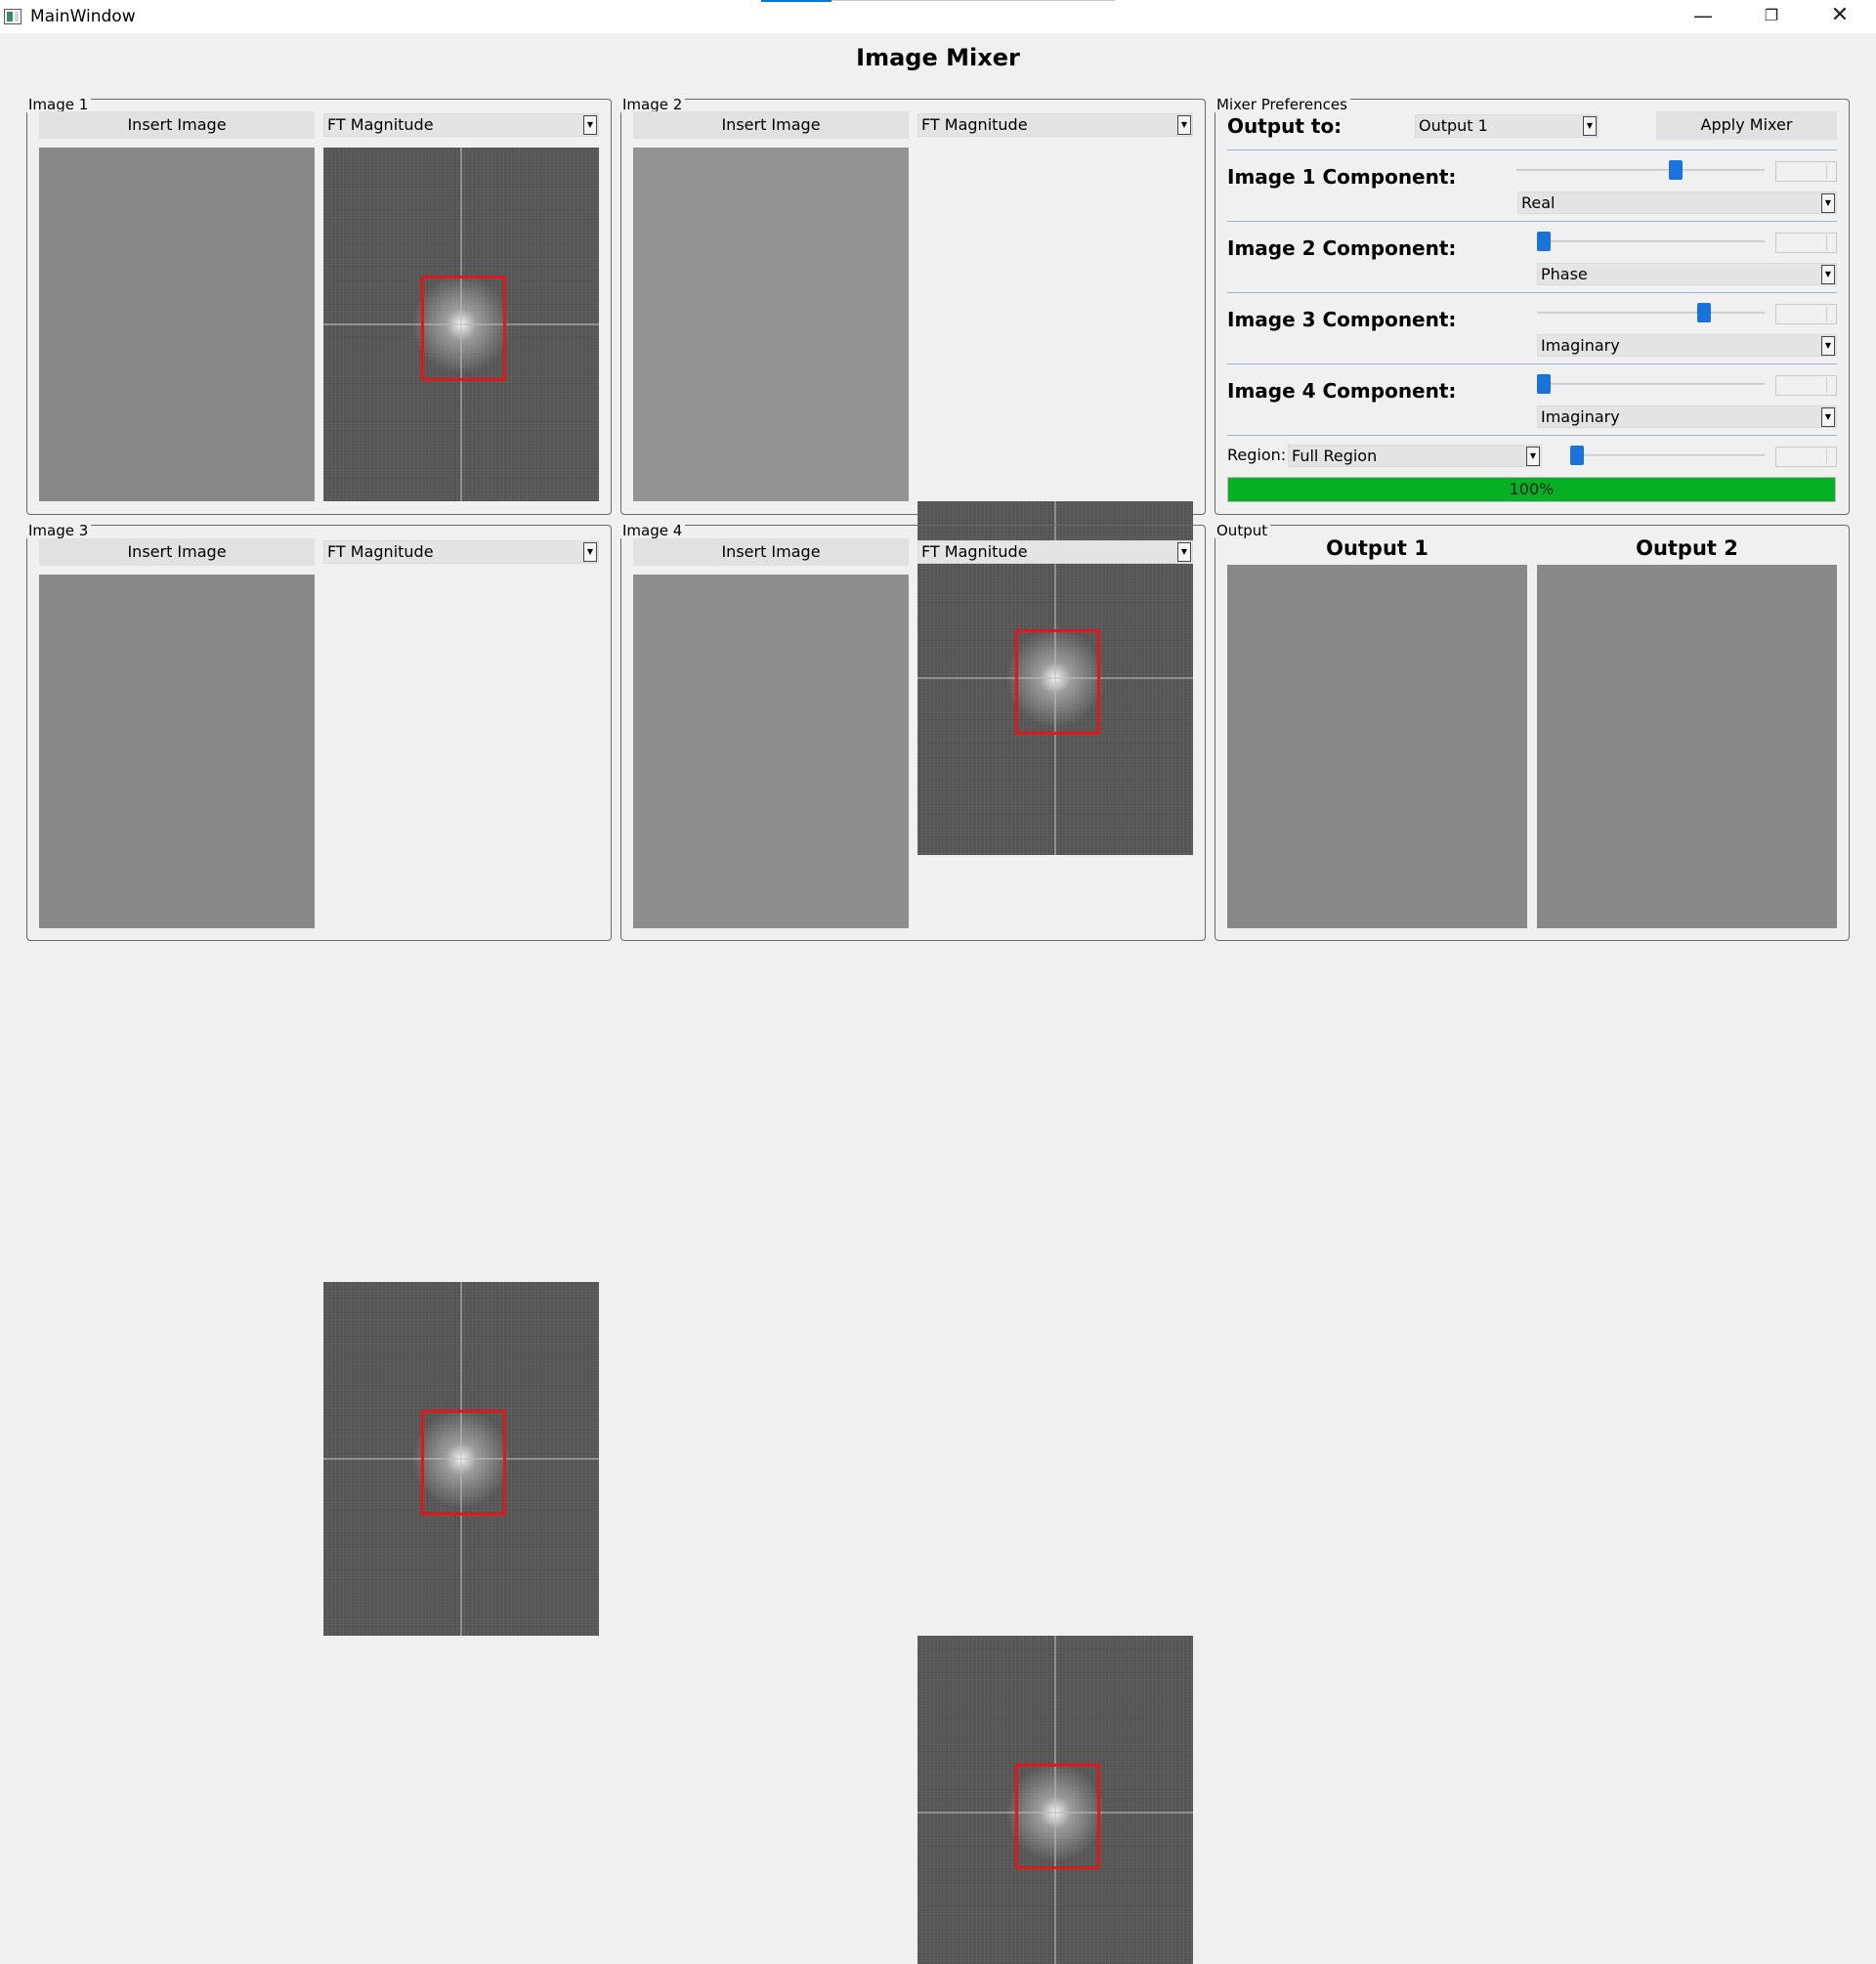  Describe the element at coordinates (938, 16) in the screenshot. I see `title-bar` at that location.